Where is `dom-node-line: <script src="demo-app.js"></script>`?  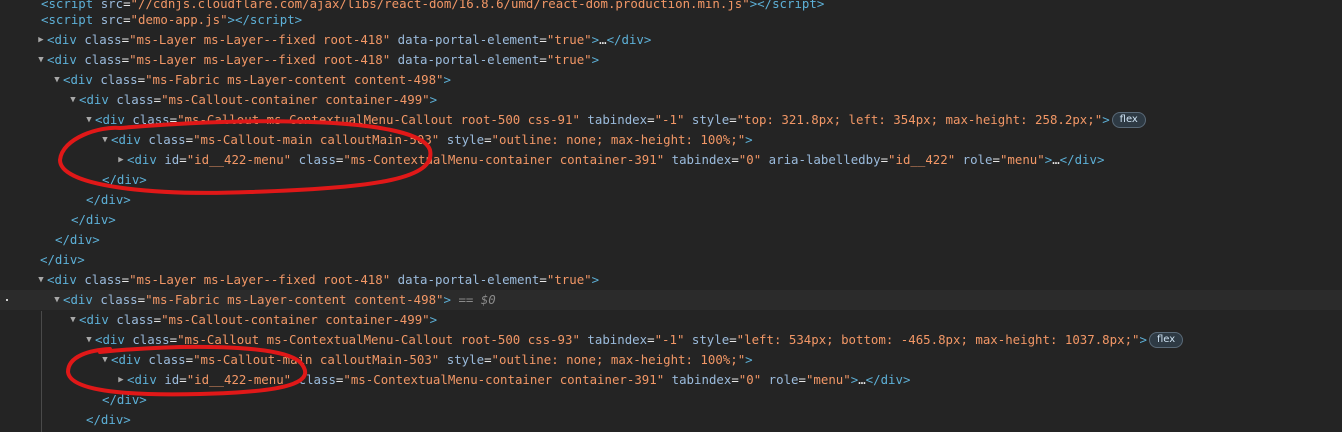
dom-node-line: <script src="demo-app.js"></script> is located at coordinates (671, 20).